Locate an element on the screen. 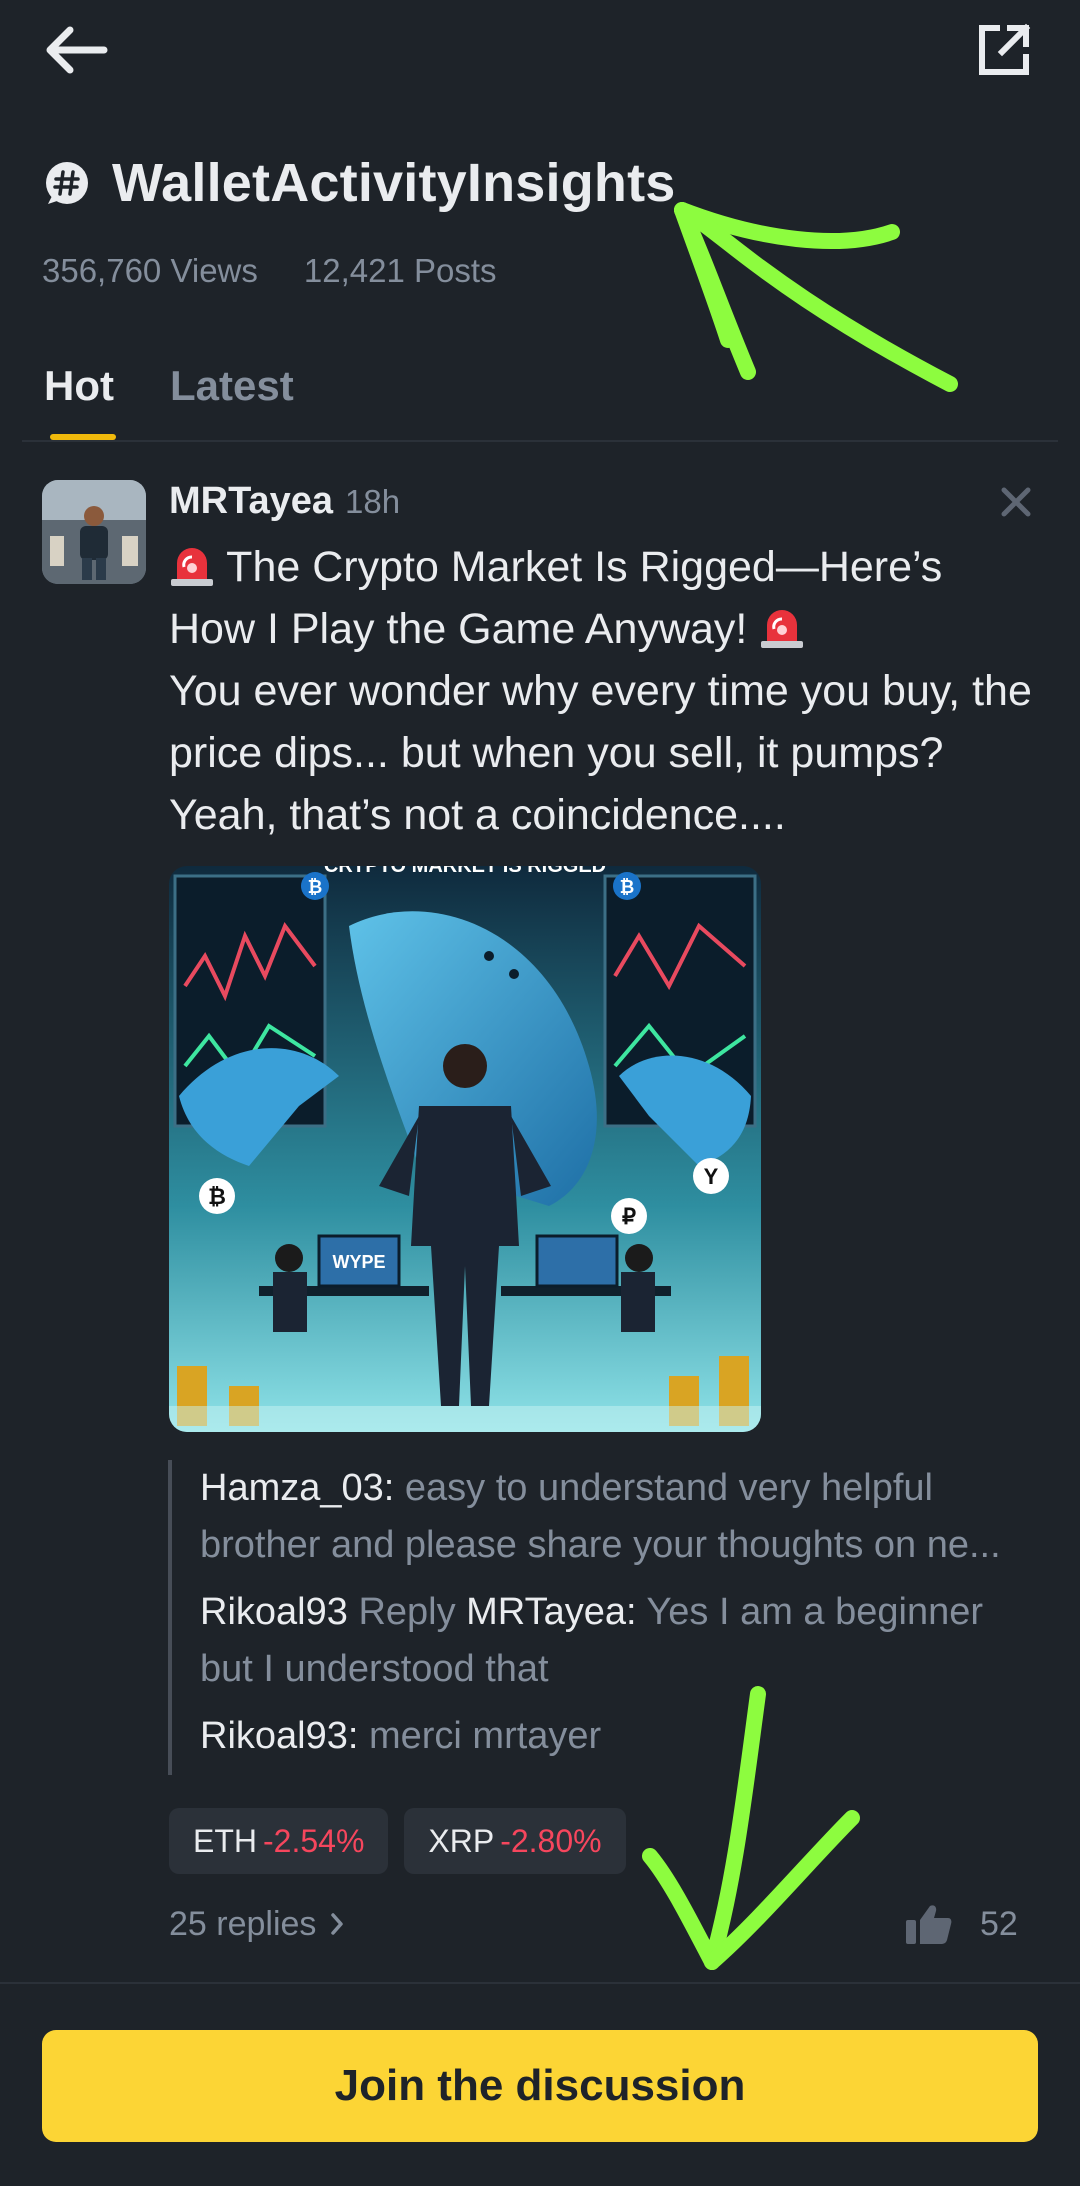 The height and width of the screenshot is (2186, 1080). close-icon is located at coordinates (1016, 502).